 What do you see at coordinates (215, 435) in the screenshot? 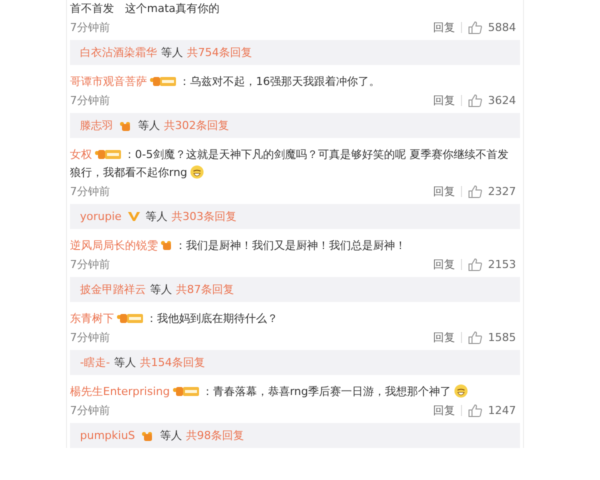
I see `reply-count-link: 共98条回复` at bounding box center [215, 435].